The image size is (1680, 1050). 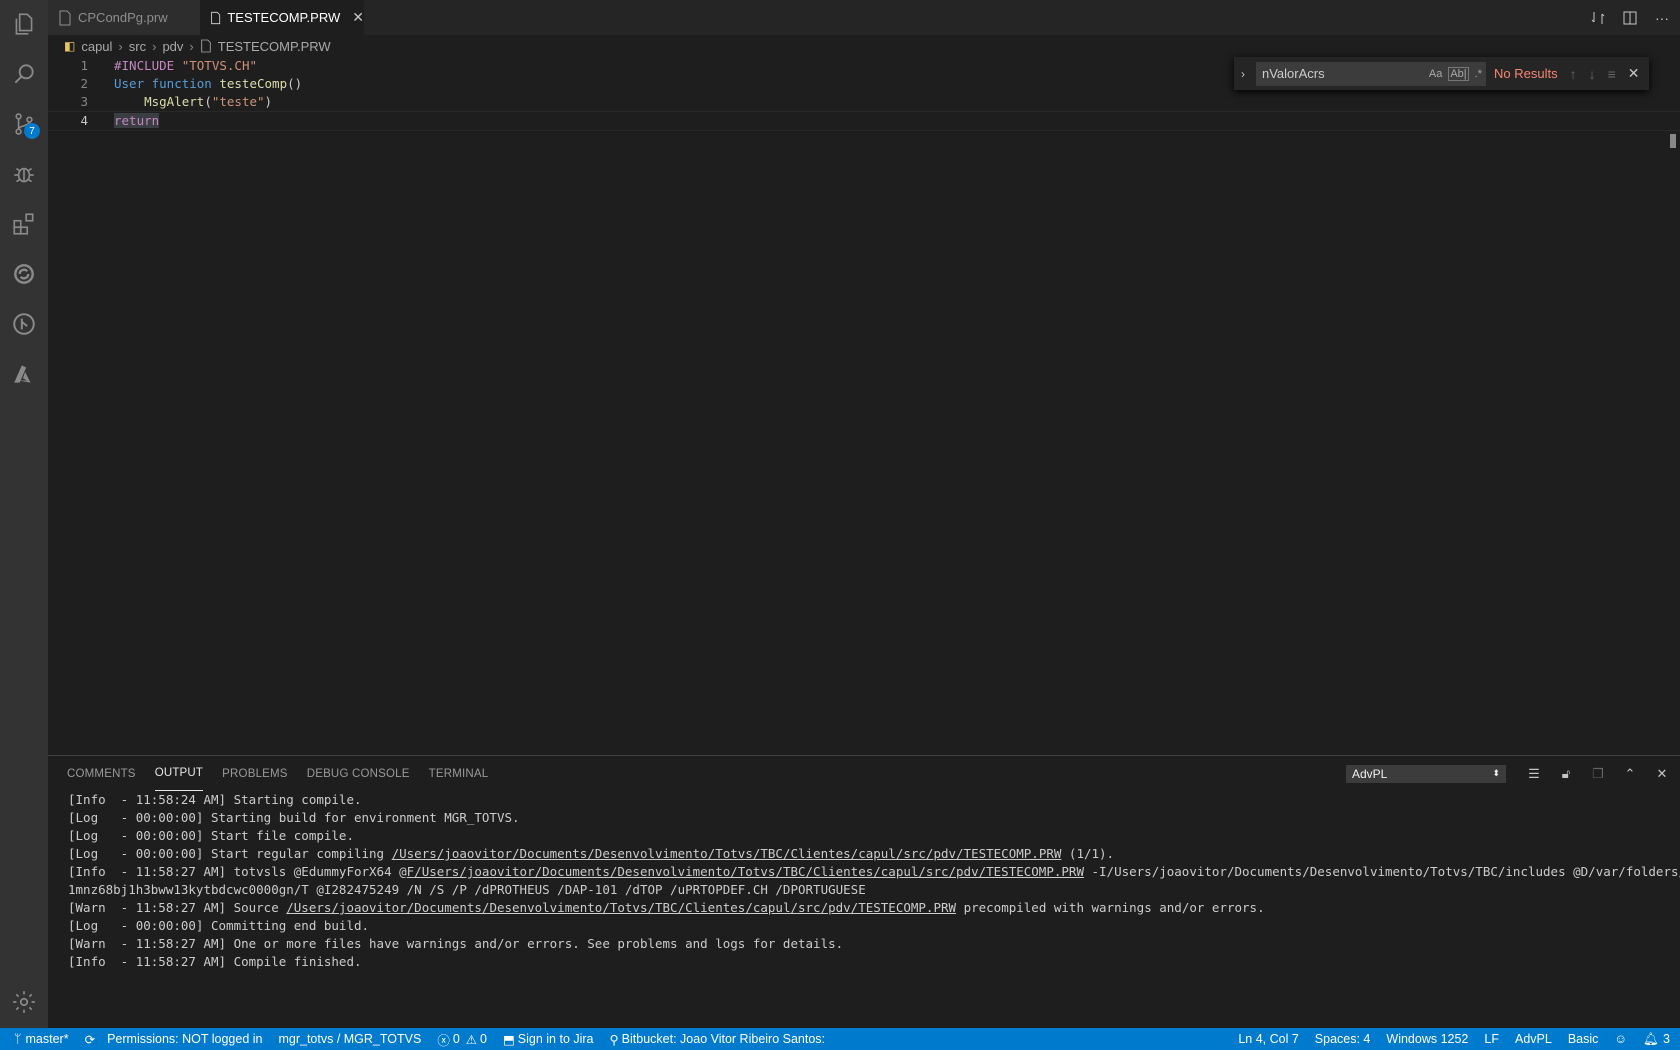 I want to click on find-widget: › Aa Ab| .* No Results ↑ ↓ ≡ ✕, so click(x=1441, y=73).